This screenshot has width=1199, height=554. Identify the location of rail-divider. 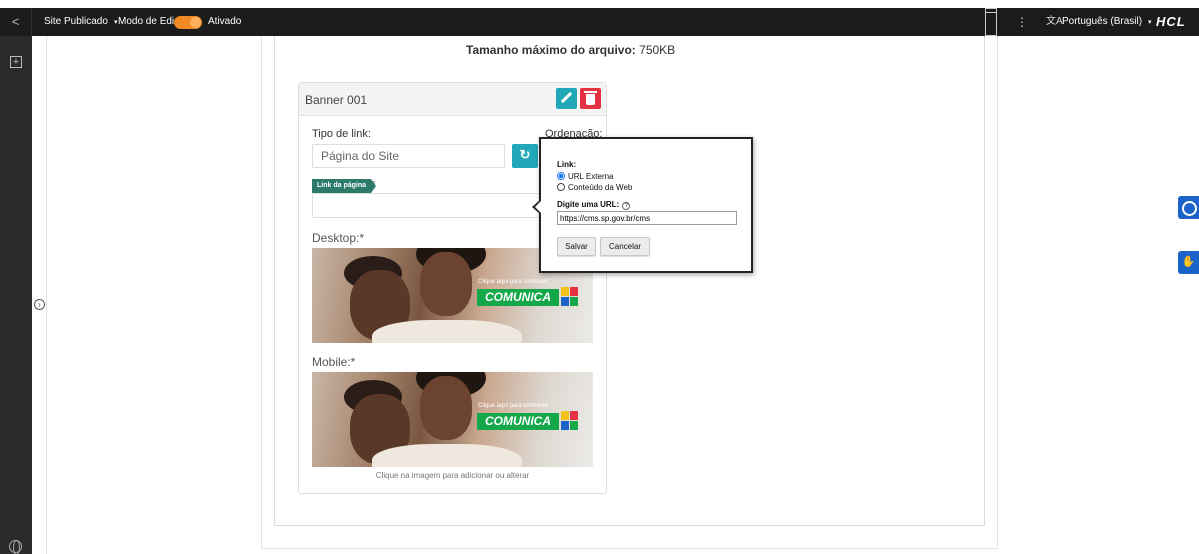
(46, 295).